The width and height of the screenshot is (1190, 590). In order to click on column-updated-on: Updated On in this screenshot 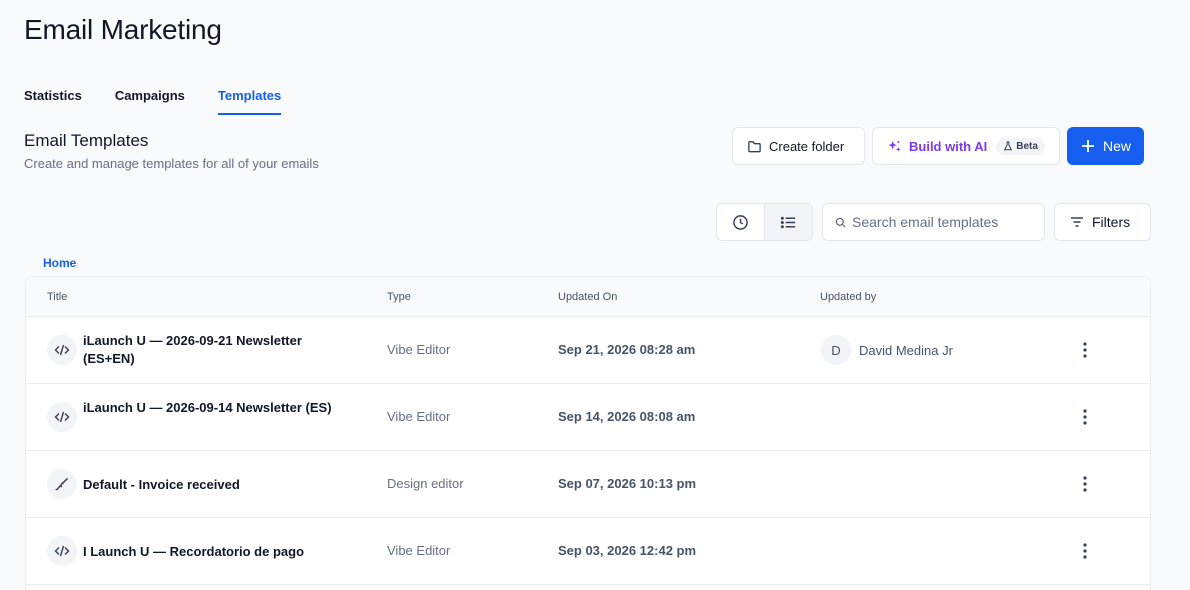, I will do `click(587, 297)`.